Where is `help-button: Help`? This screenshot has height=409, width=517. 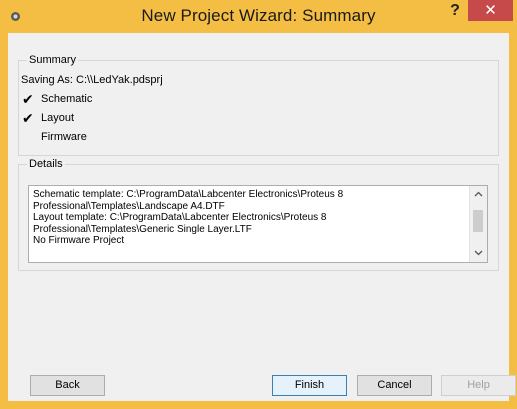 help-button: Help is located at coordinates (478, 385).